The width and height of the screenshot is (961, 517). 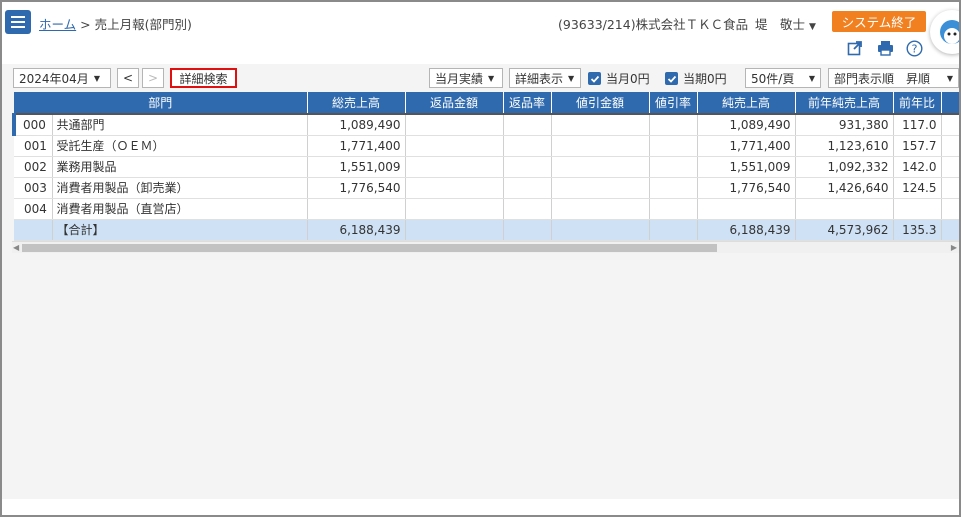 What do you see at coordinates (746, 209) in the screenshot?
I see `net-sales` at bounding box center [746, 209].